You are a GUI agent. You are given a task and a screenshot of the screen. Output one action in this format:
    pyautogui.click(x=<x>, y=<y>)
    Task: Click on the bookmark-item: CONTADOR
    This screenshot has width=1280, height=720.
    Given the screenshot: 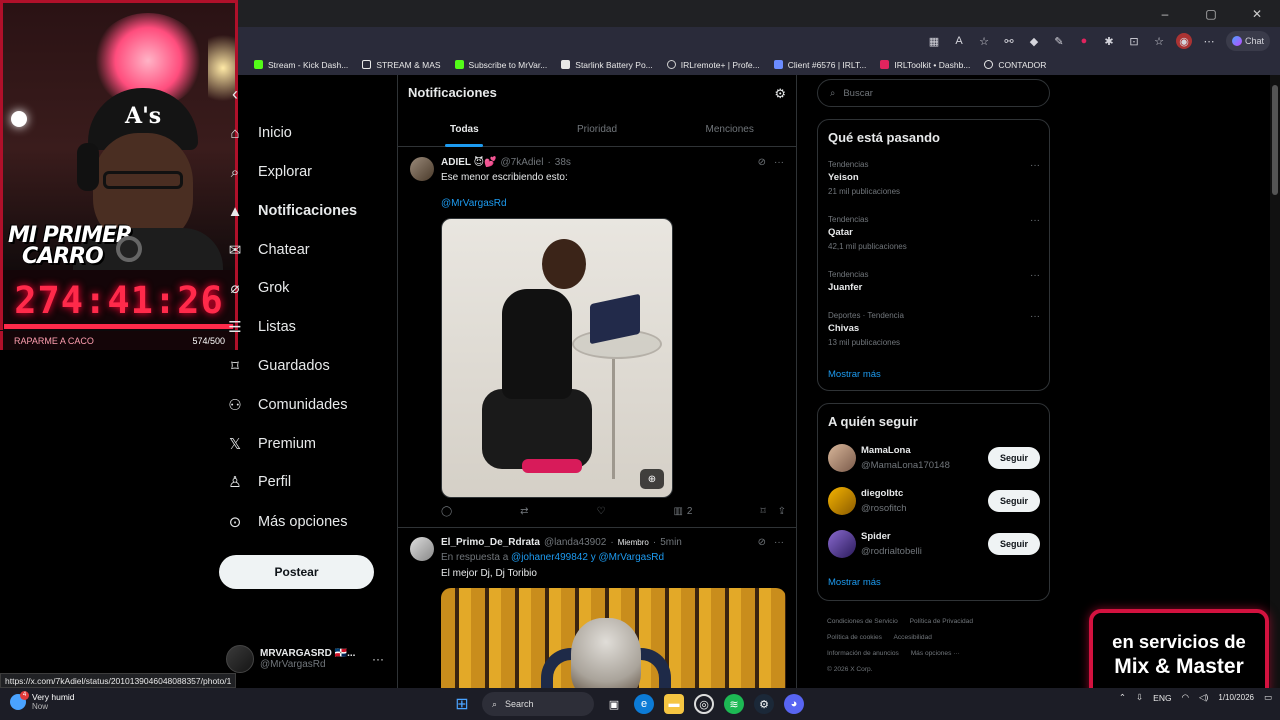 What is the action you would take?
    pyautogui.click(x=1015, y=65)
    